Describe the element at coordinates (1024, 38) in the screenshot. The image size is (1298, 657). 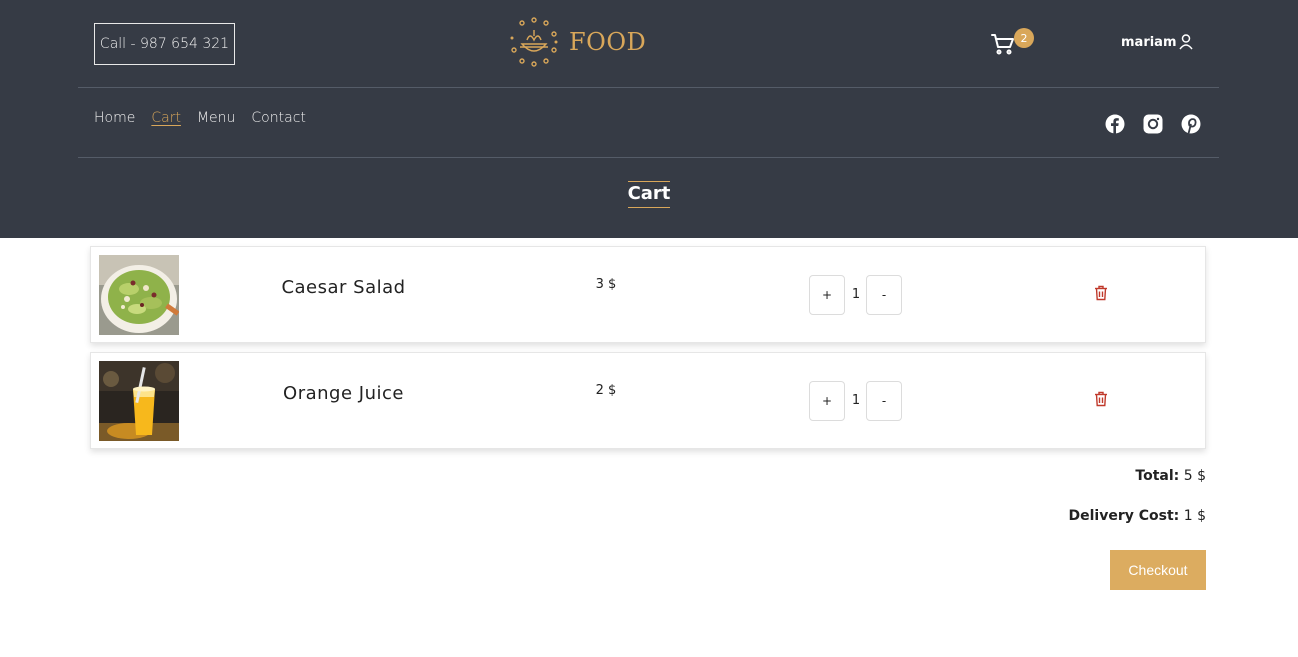
I see `cart-count-badge: 2` at that location.